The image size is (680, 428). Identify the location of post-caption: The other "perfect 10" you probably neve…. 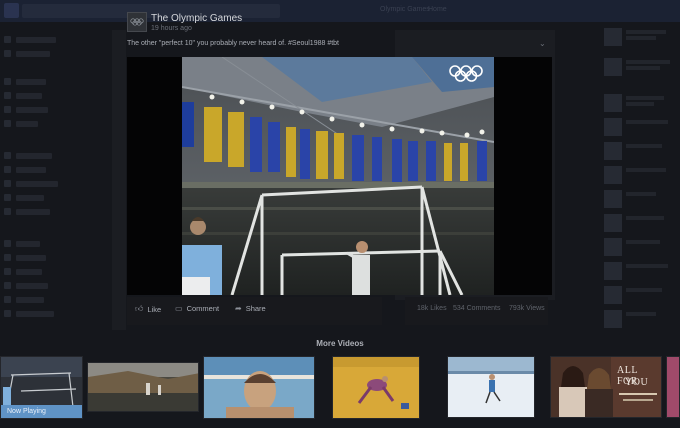
(233, 43).